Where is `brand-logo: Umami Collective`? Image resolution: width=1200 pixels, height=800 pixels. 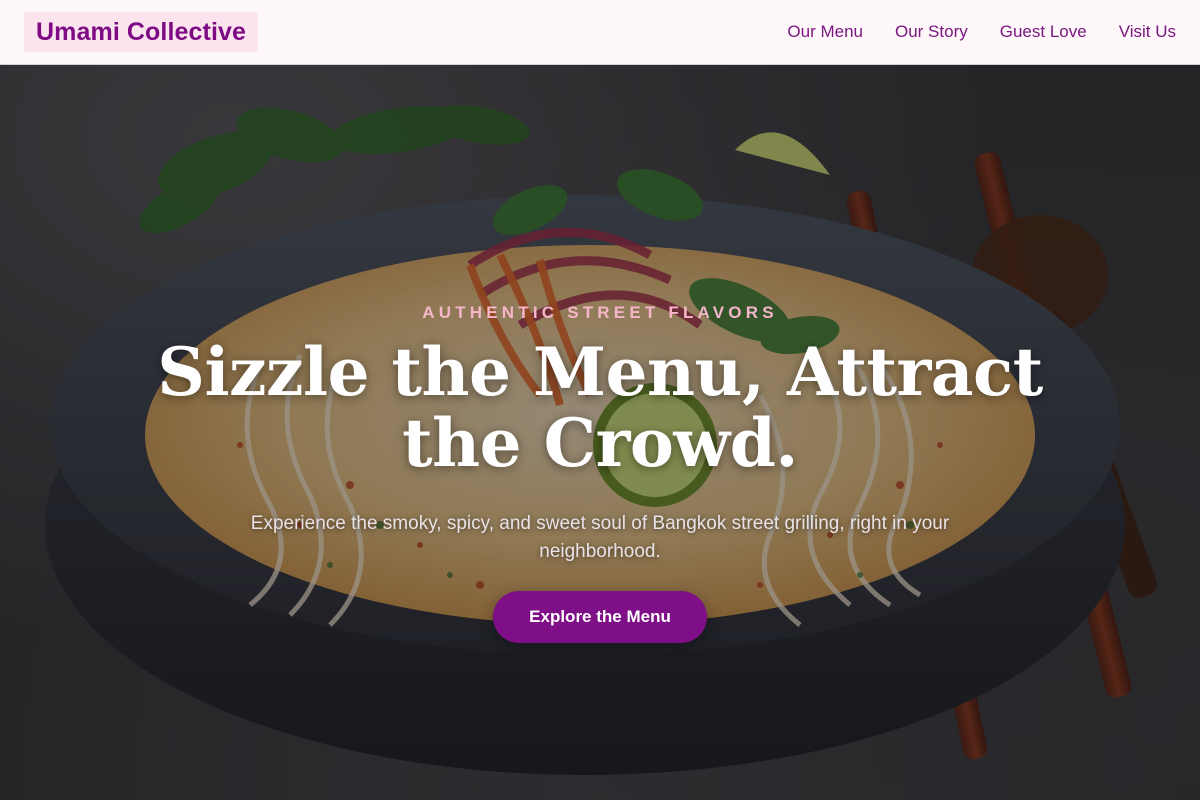 brand-logo: Umami Collective is located at coordinates (141, 32).